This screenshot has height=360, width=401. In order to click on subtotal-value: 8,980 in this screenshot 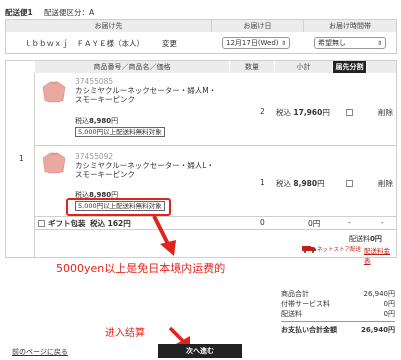, I will do `click(305, 183)`.